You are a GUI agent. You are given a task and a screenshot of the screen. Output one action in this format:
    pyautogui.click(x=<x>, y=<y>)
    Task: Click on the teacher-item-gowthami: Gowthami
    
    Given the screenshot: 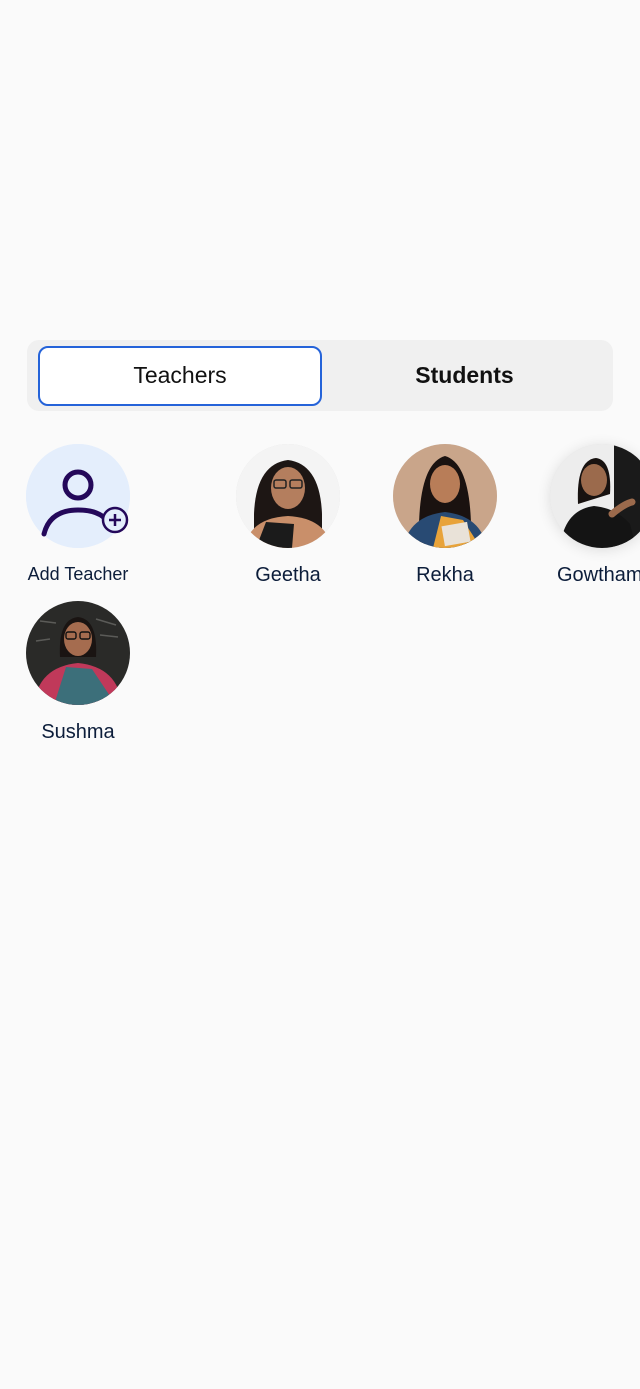 What is the action you would take?
    pyautogui.click(x=595, y=515)
    